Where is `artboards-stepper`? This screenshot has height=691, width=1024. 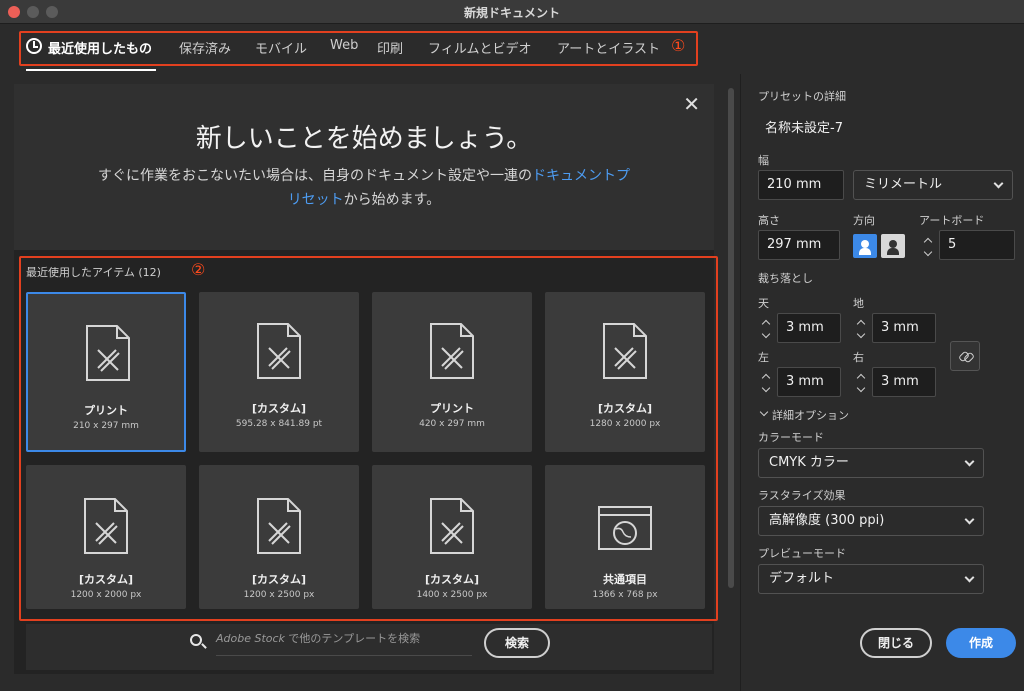 artboards-stepper is located at coordinates (929, 247).